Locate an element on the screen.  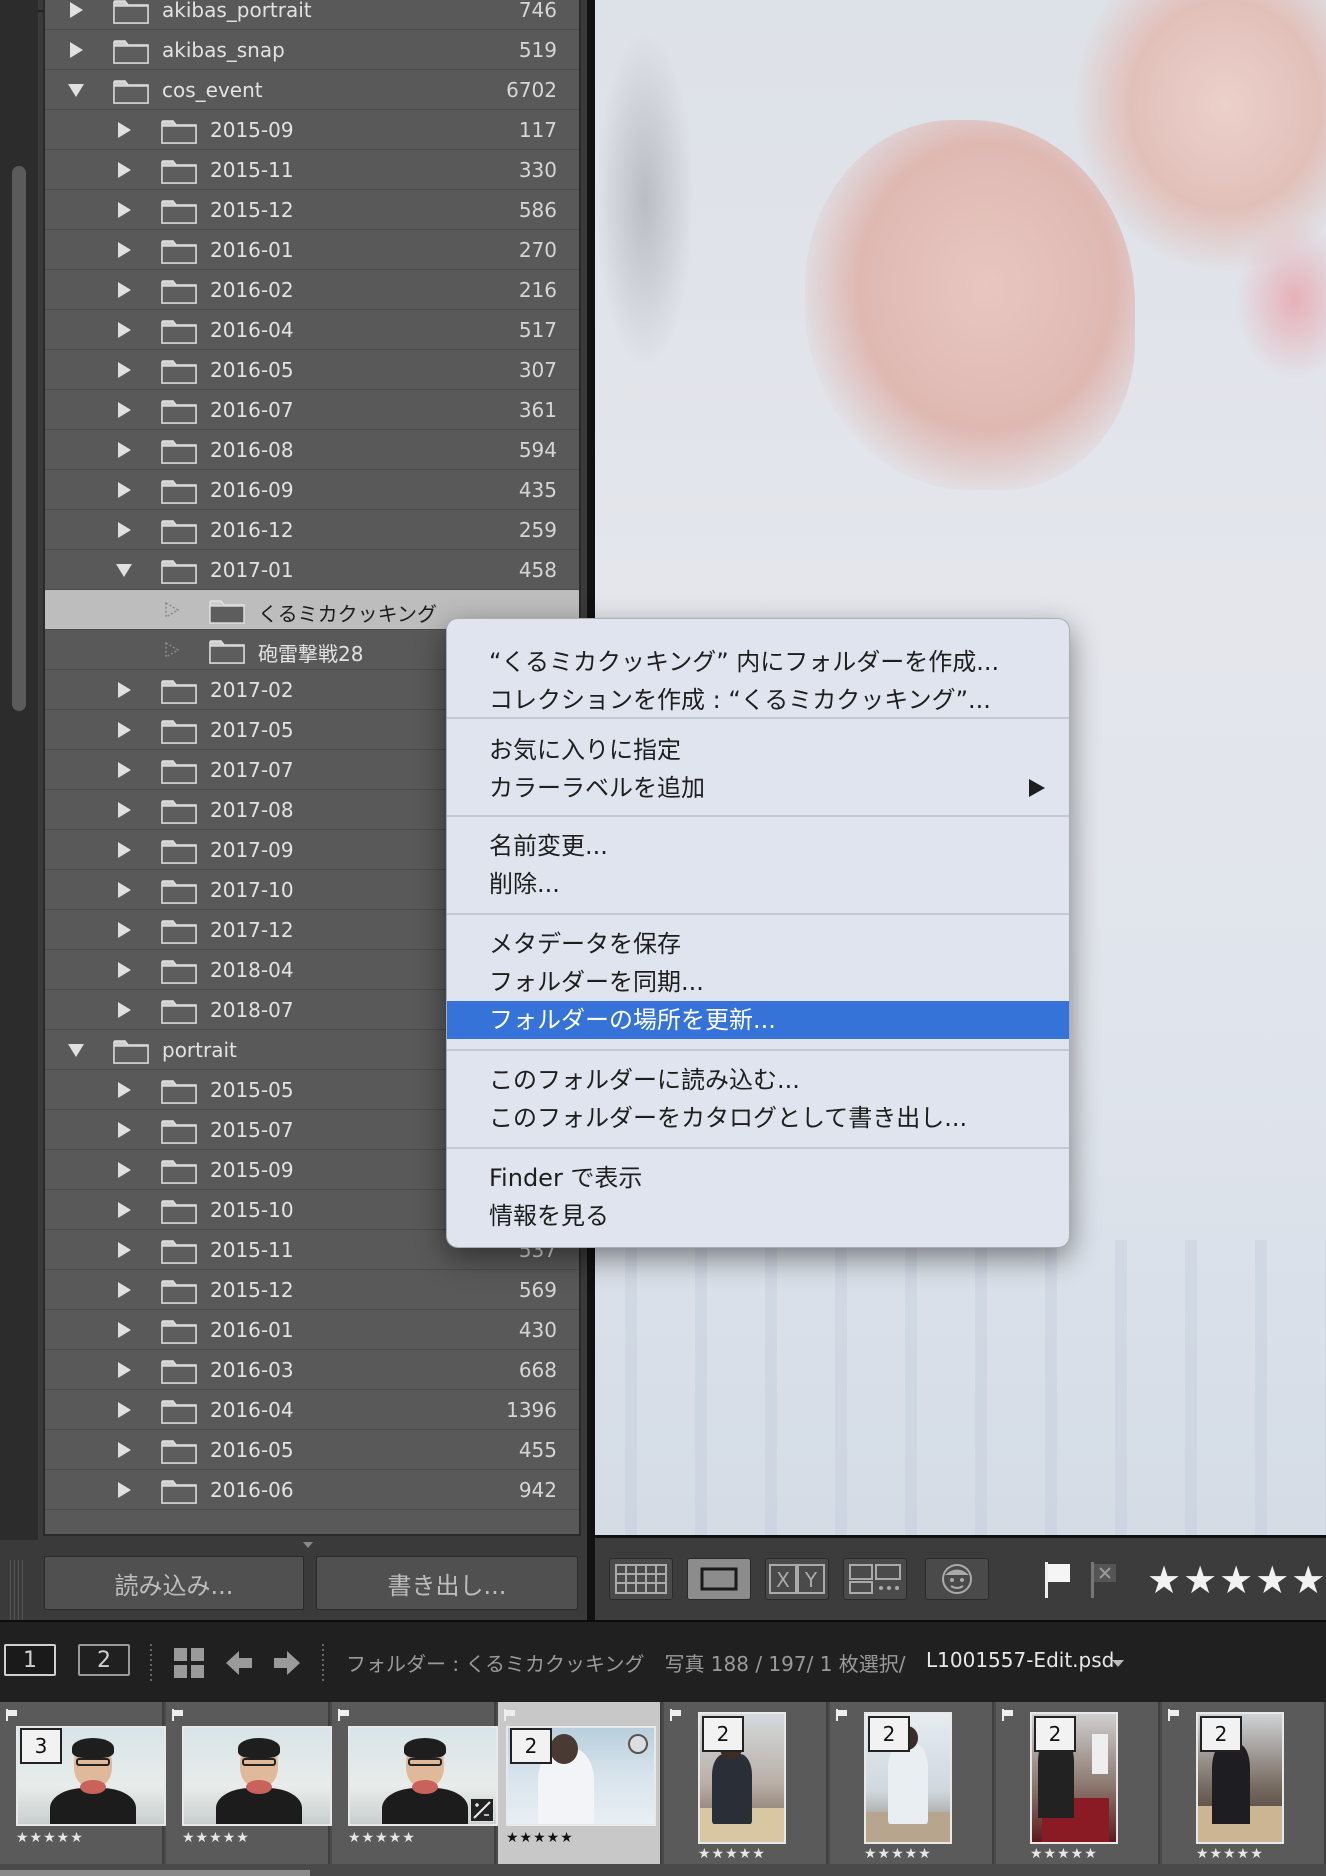
panel-scrollbar-track is located at coordinates (19, 810).